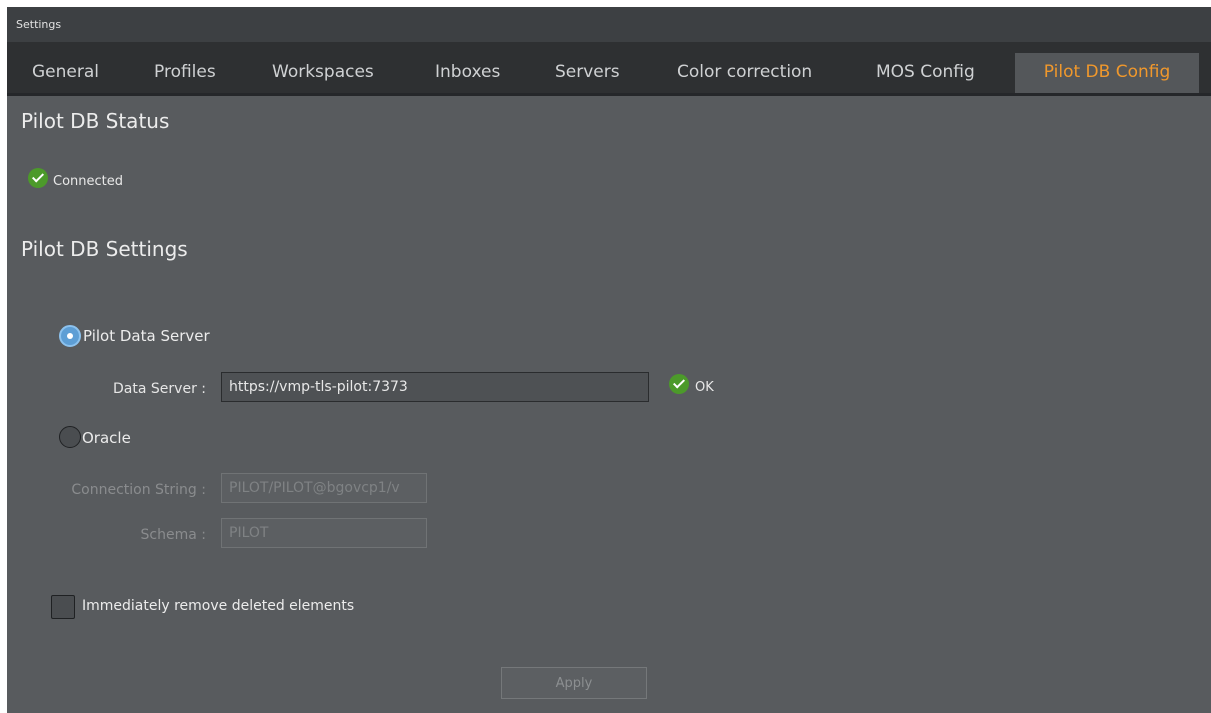 This screenshot has height=713, width=1211. I want to click on pilot-data-server-label: Pilot Data Server, so click(146, 336).